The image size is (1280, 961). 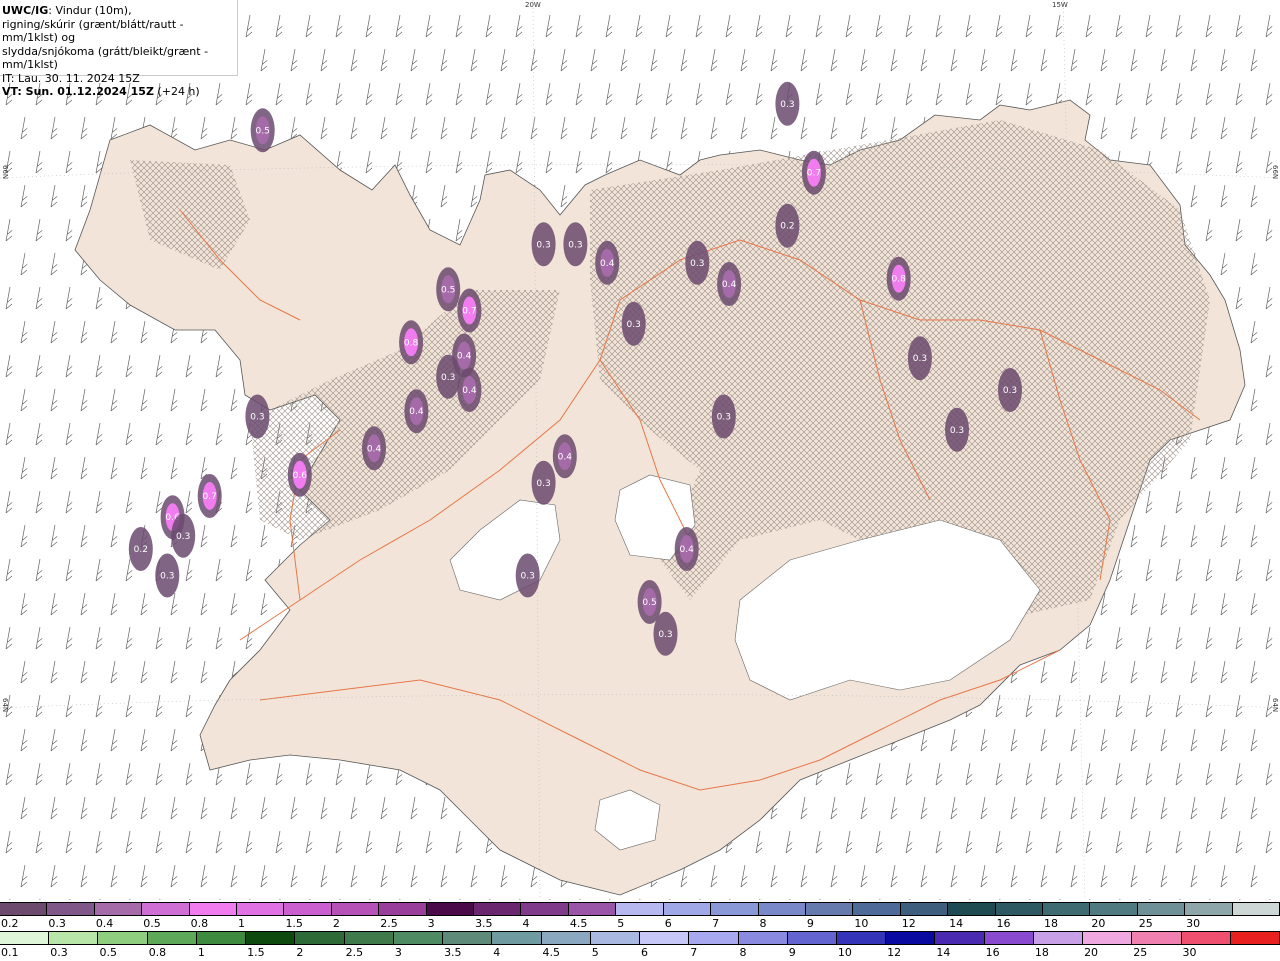 What do you see at coordinates (1003, 923) in the screenshot?
I see `scale-label: 16` at bounding box center [1003, 923].